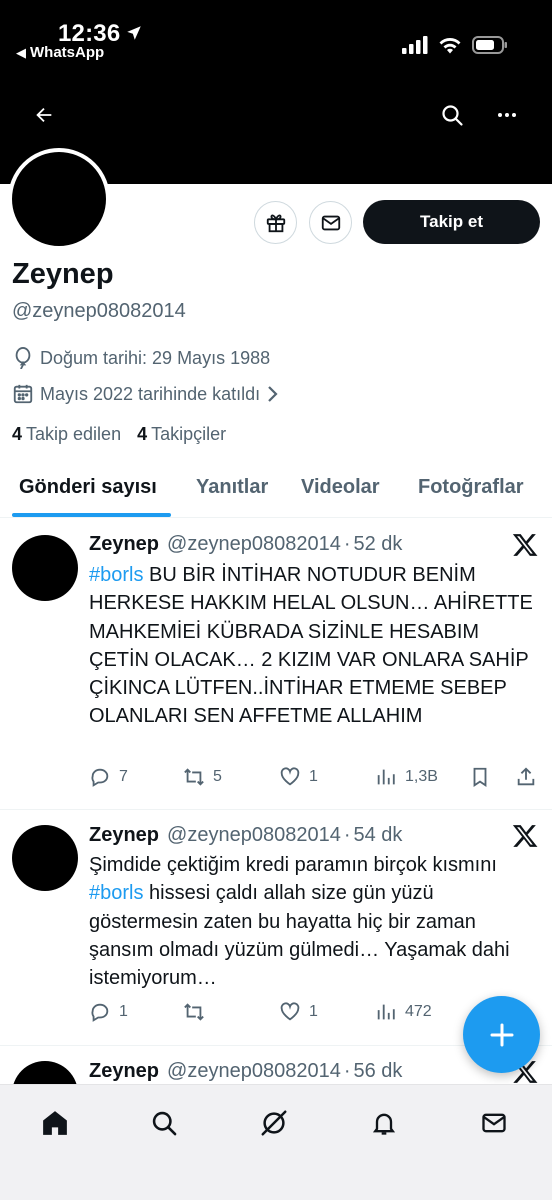 This screenshot has height=1200, width=552. I want to click on following-link: 4 Takip edilen, so click(66, 434).